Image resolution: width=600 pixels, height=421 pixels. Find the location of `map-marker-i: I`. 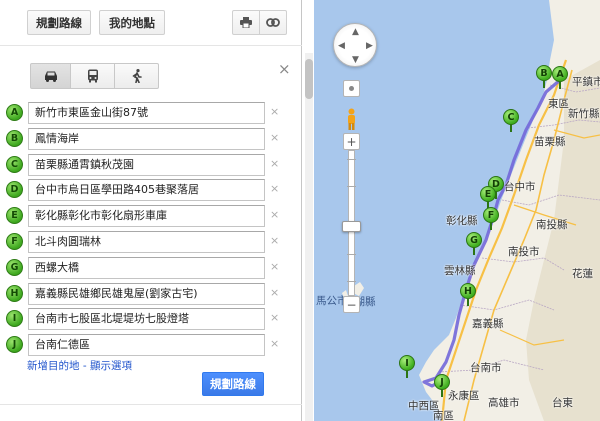

map-marker-i: I is located at coordinates (407, 366).